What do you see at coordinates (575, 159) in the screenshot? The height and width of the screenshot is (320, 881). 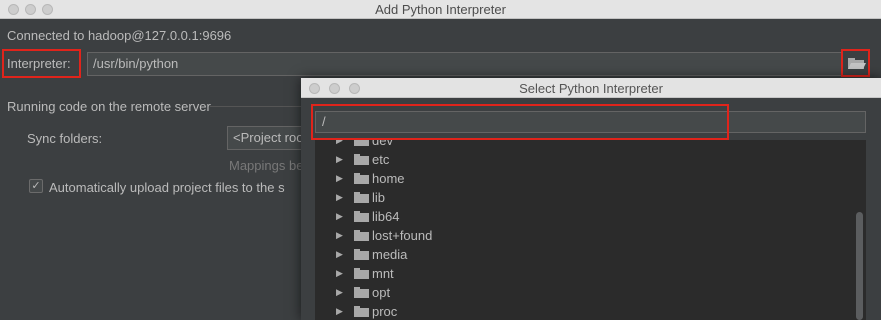 I see `tree-item: ▶ etc` at bounding box center [575, 159].